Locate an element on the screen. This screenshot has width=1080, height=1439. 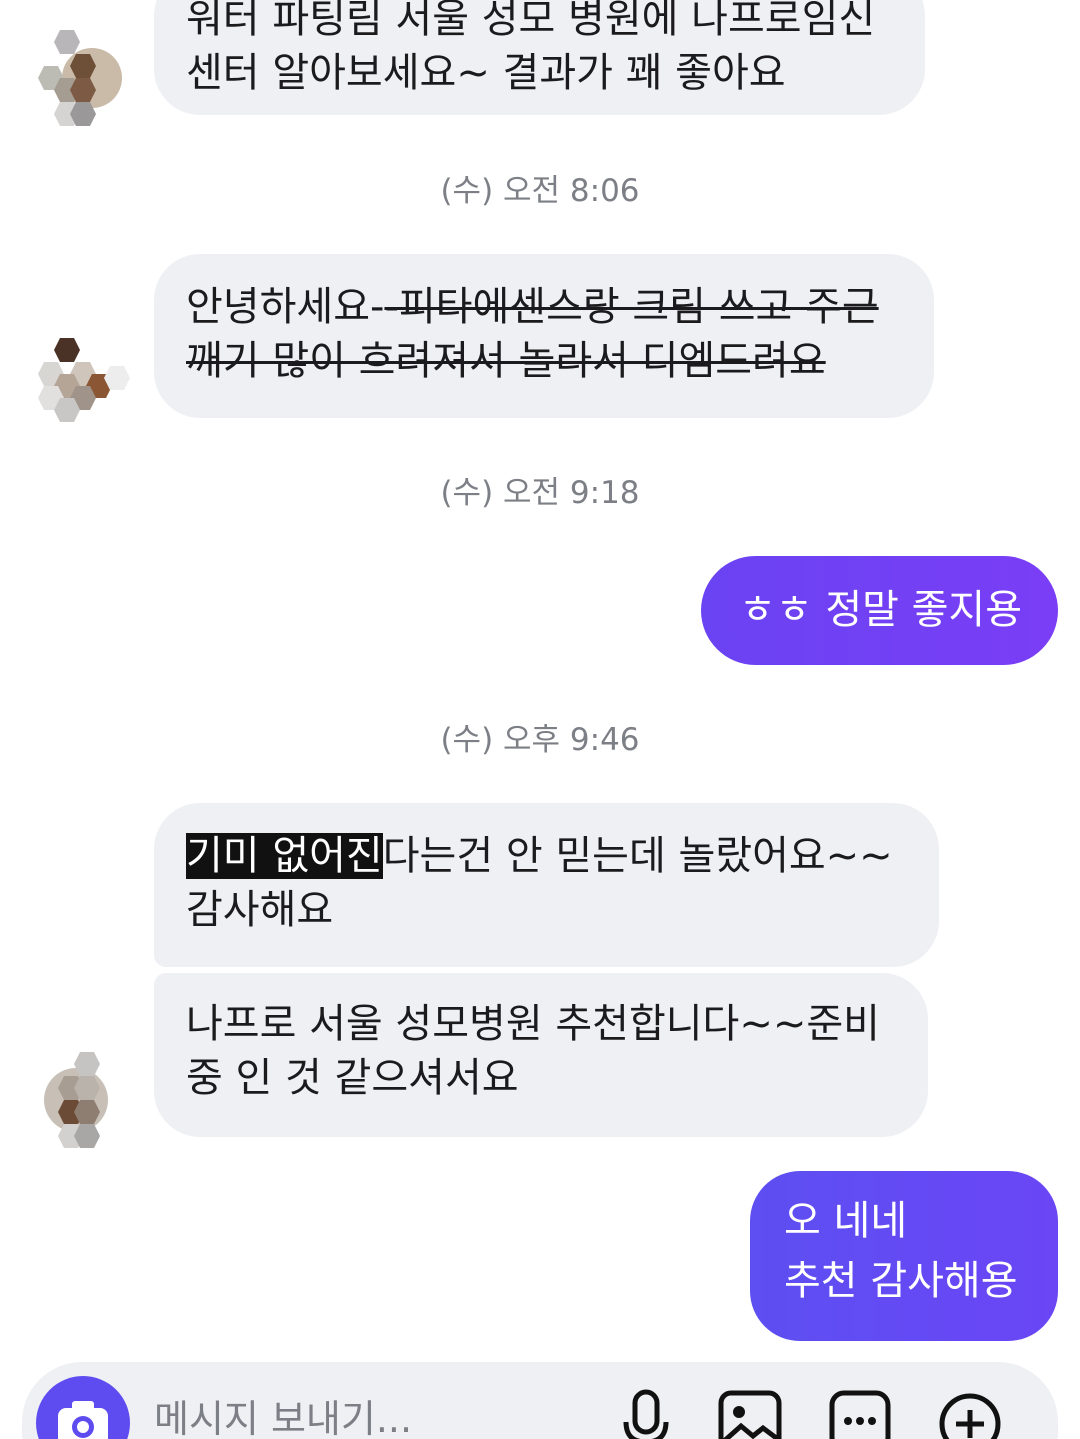
message-text: 중 인 것 같으셔서요 is located at coordinates (352, 1078).